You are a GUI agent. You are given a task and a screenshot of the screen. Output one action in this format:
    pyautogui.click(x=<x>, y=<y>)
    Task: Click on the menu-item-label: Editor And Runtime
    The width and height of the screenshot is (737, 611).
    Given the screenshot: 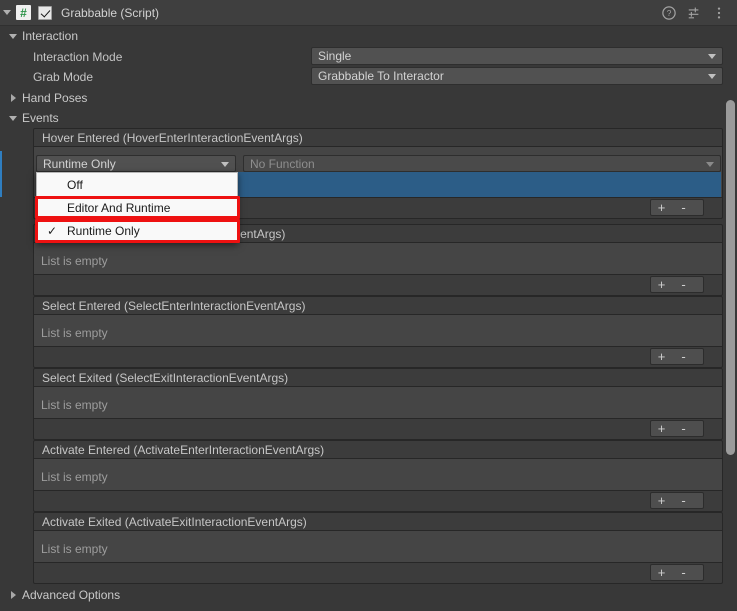 What is the action you would take?
    pyautogui.click(x=119, y=207)
    